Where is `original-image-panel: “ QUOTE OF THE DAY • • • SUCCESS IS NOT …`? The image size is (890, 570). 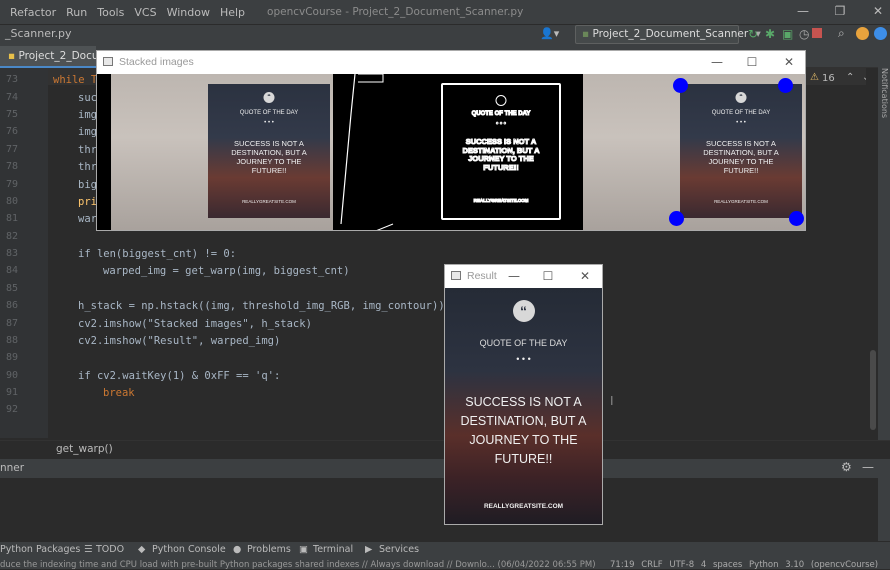 original-image-panel: “ QUOTE OF THE DAY • • • SUCCESS IS NOT … is located at coordinates (222, 152).